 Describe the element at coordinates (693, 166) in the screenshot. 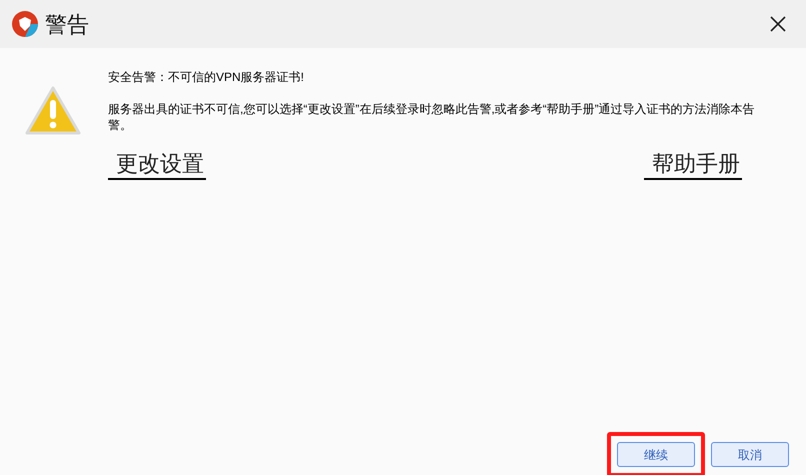

I see `help-link: 帮助手册` at that location.